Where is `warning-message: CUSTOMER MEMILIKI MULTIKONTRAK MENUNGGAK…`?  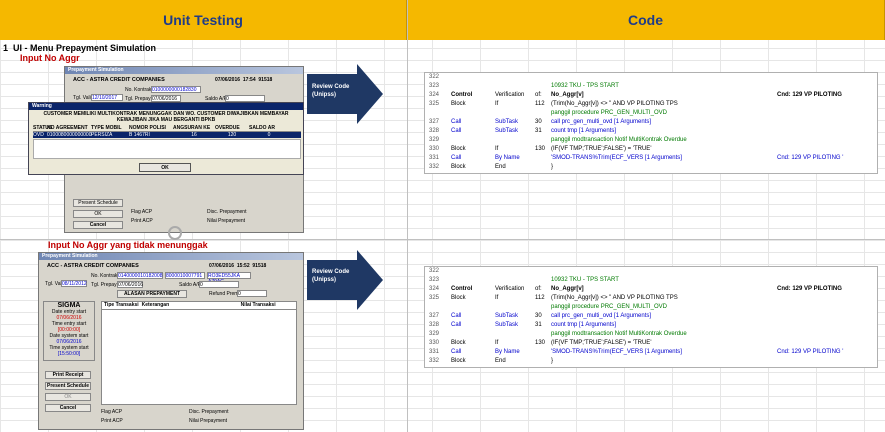
warning-message: CUSTOMER MEMILIKI MULTIKONTRAK MENUNGGAK… is located at coordinates (166, 117).